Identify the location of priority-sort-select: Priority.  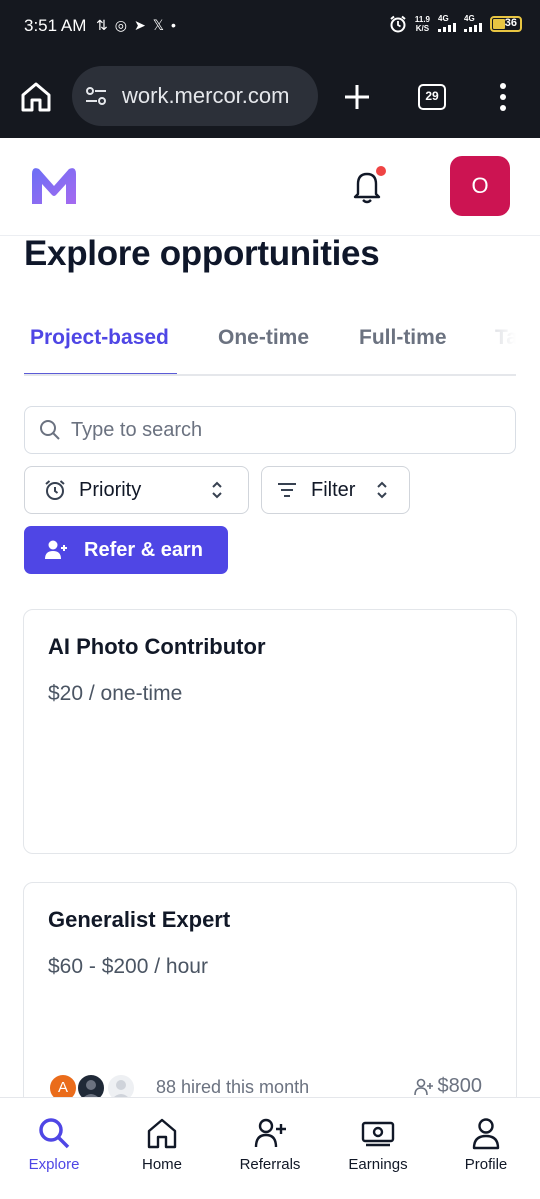
(136, 490).